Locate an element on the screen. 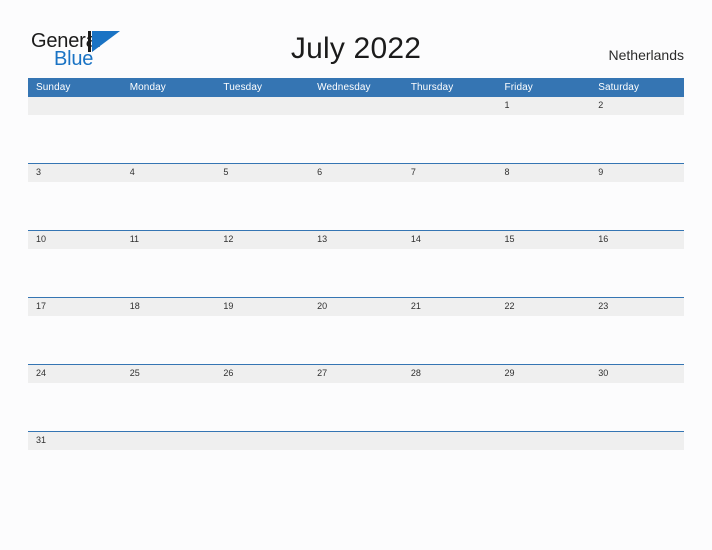 The height and width of the screenshot is (550, 712). calendar-day: 6 is located at coordinates (356, 197).